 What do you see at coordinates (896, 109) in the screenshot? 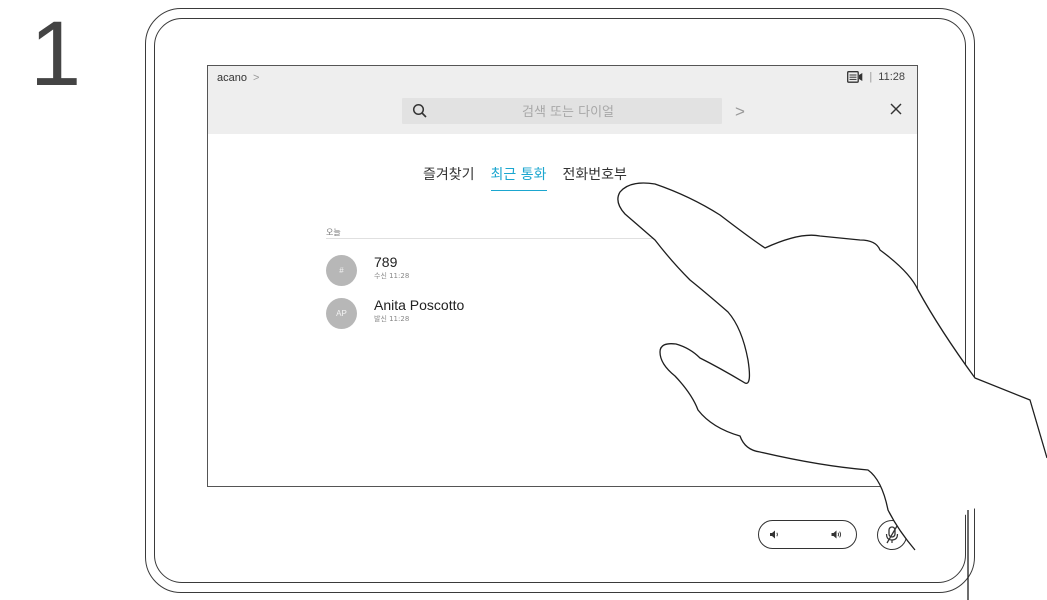
I see `close-icon` at bounding box center [896, 109].